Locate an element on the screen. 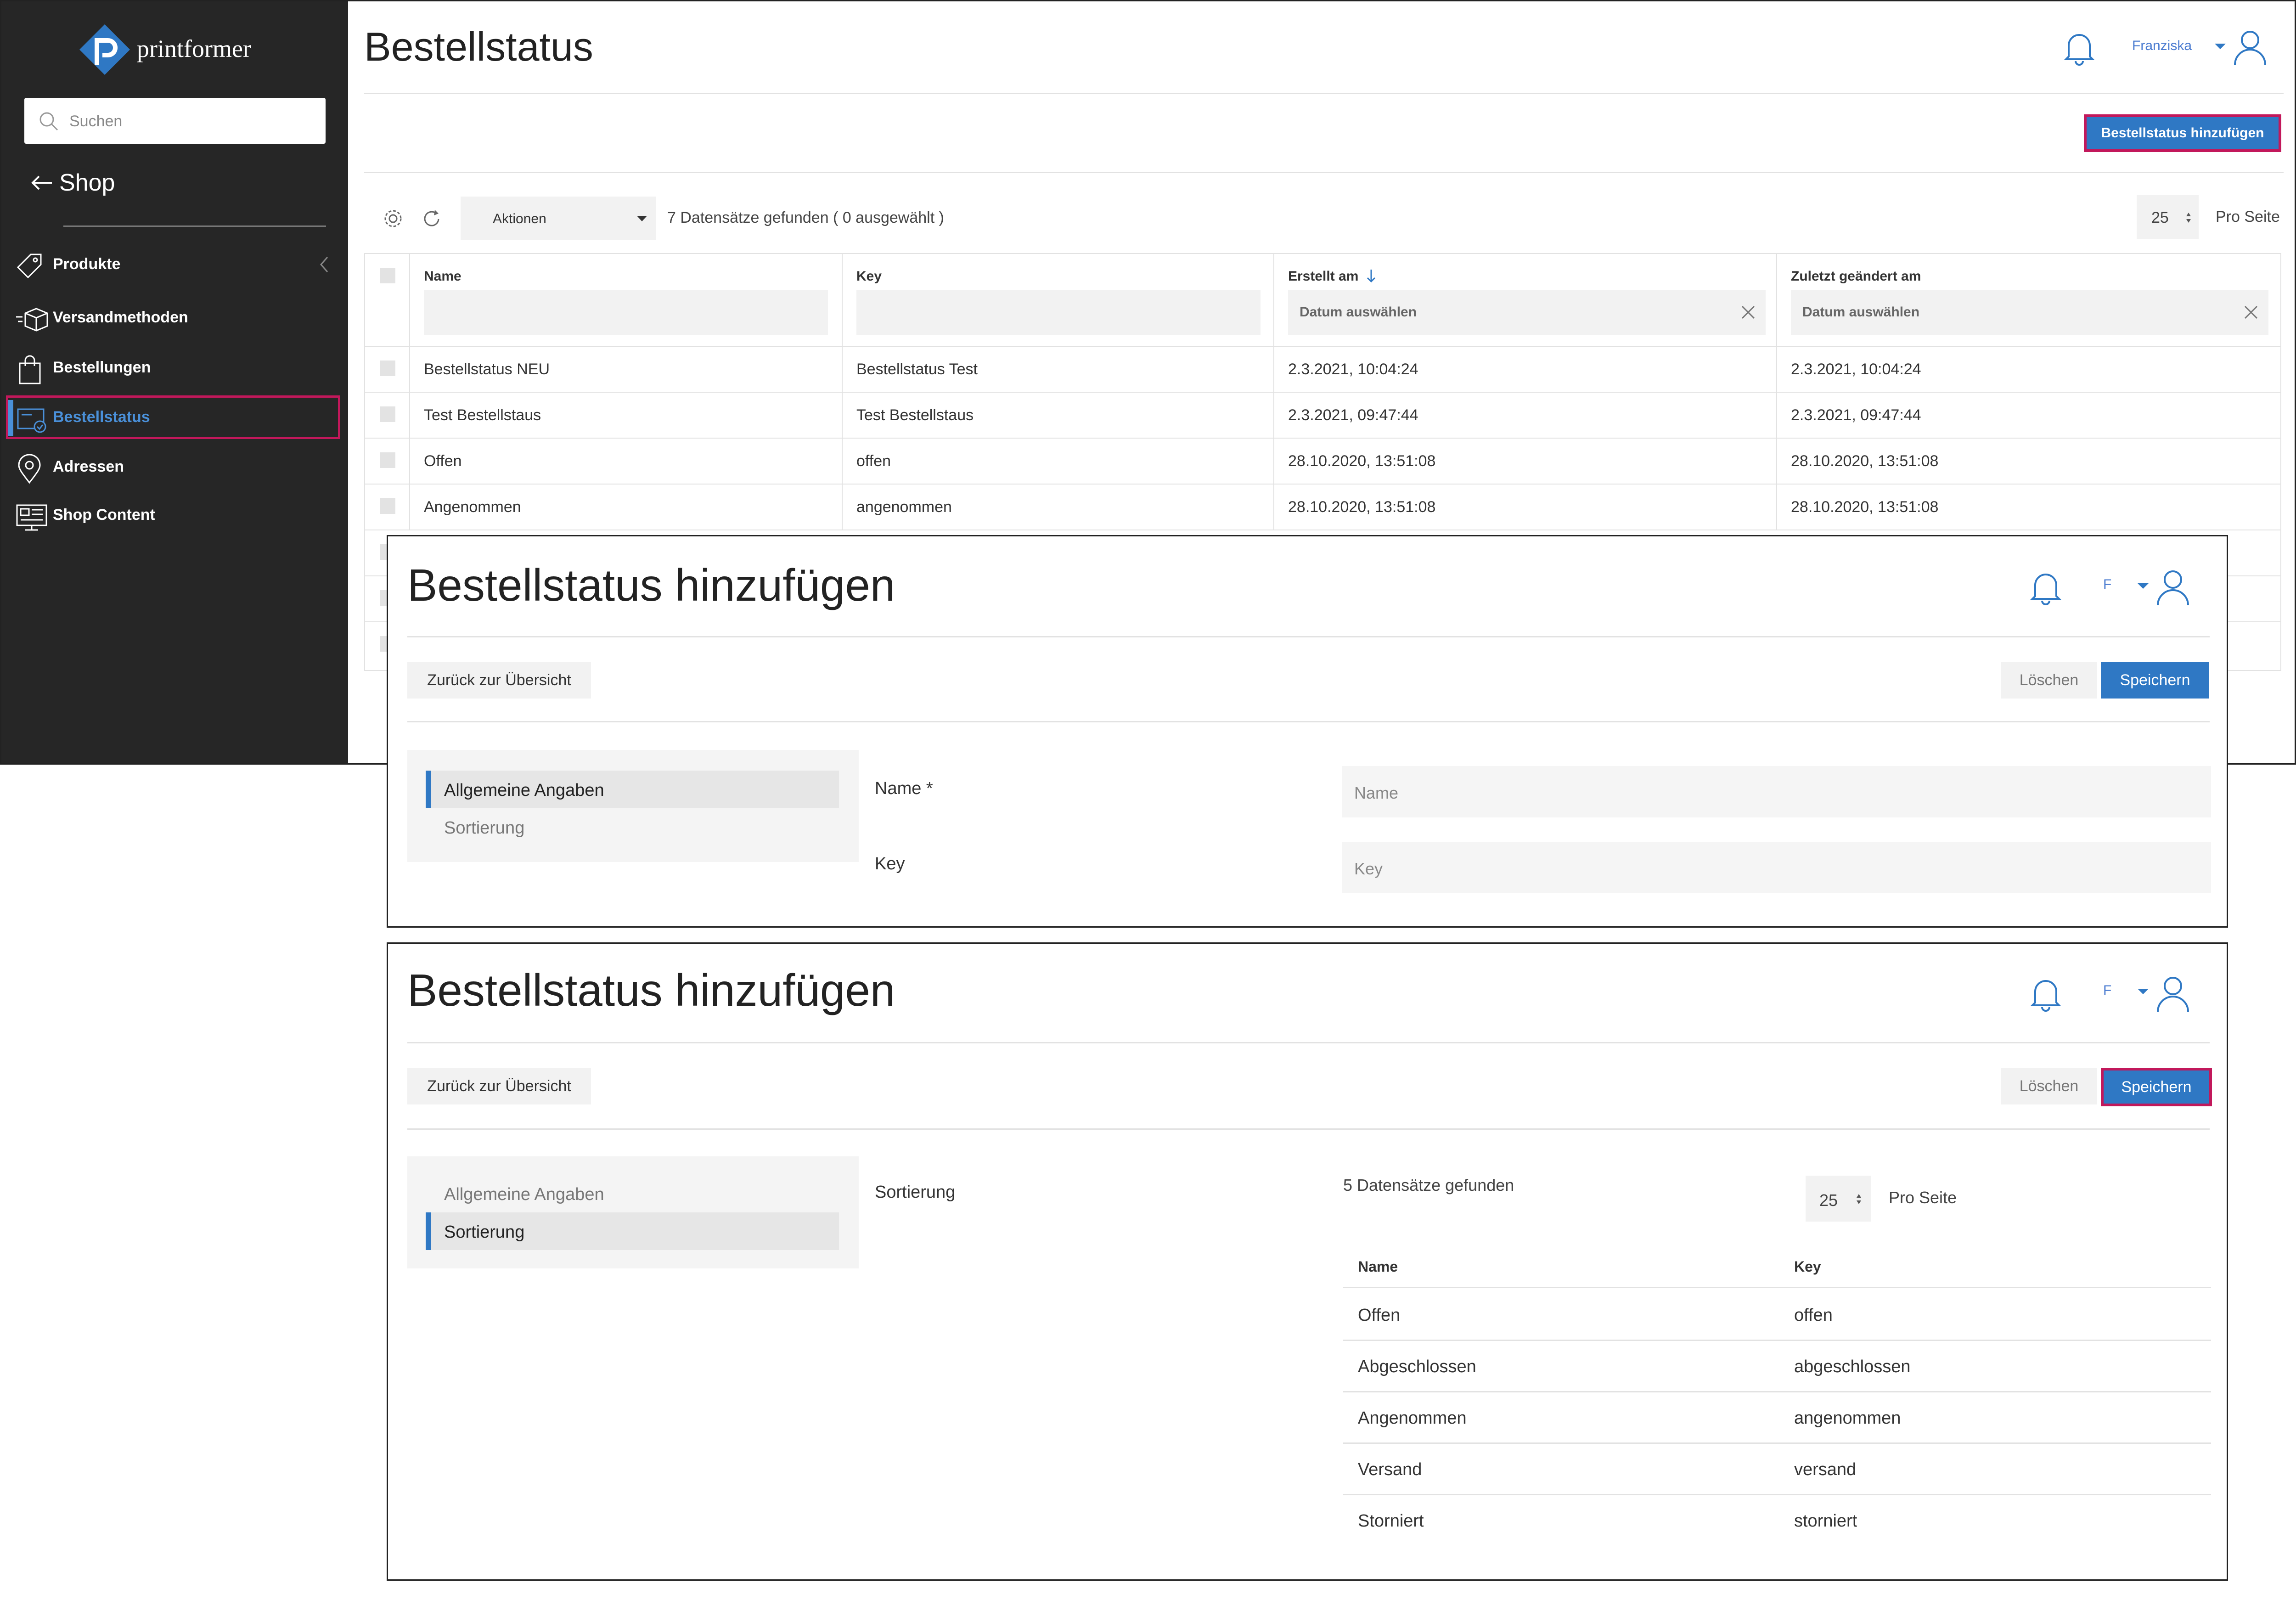 Image resolution: width=2296 pixels, height=1600 pixels. settings-gear-icon is located at coordinates (393, 219).